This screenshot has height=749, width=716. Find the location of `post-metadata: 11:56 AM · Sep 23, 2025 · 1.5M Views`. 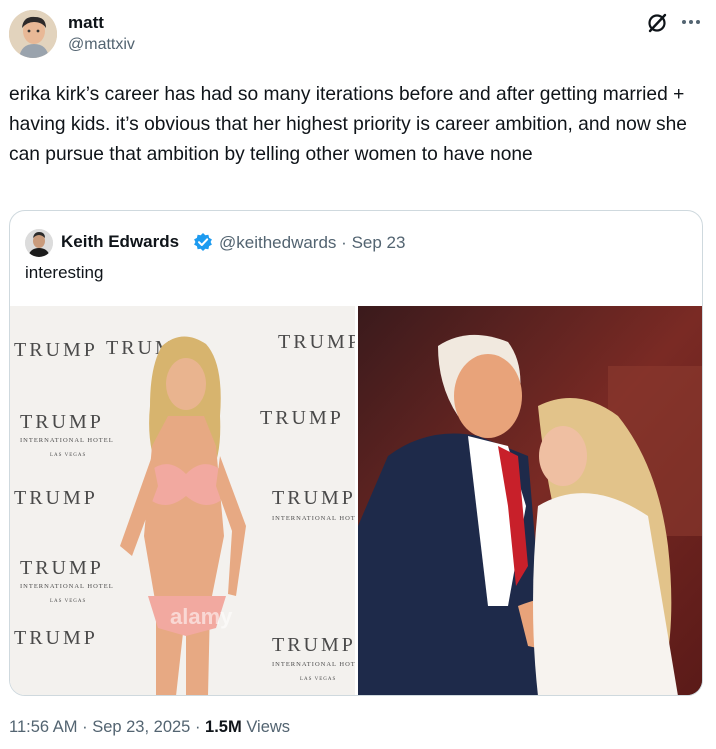

post-metadata: 11:56 AM · Sep 23, 2025 · 1.5M Views is located at coordinates (149, 727).